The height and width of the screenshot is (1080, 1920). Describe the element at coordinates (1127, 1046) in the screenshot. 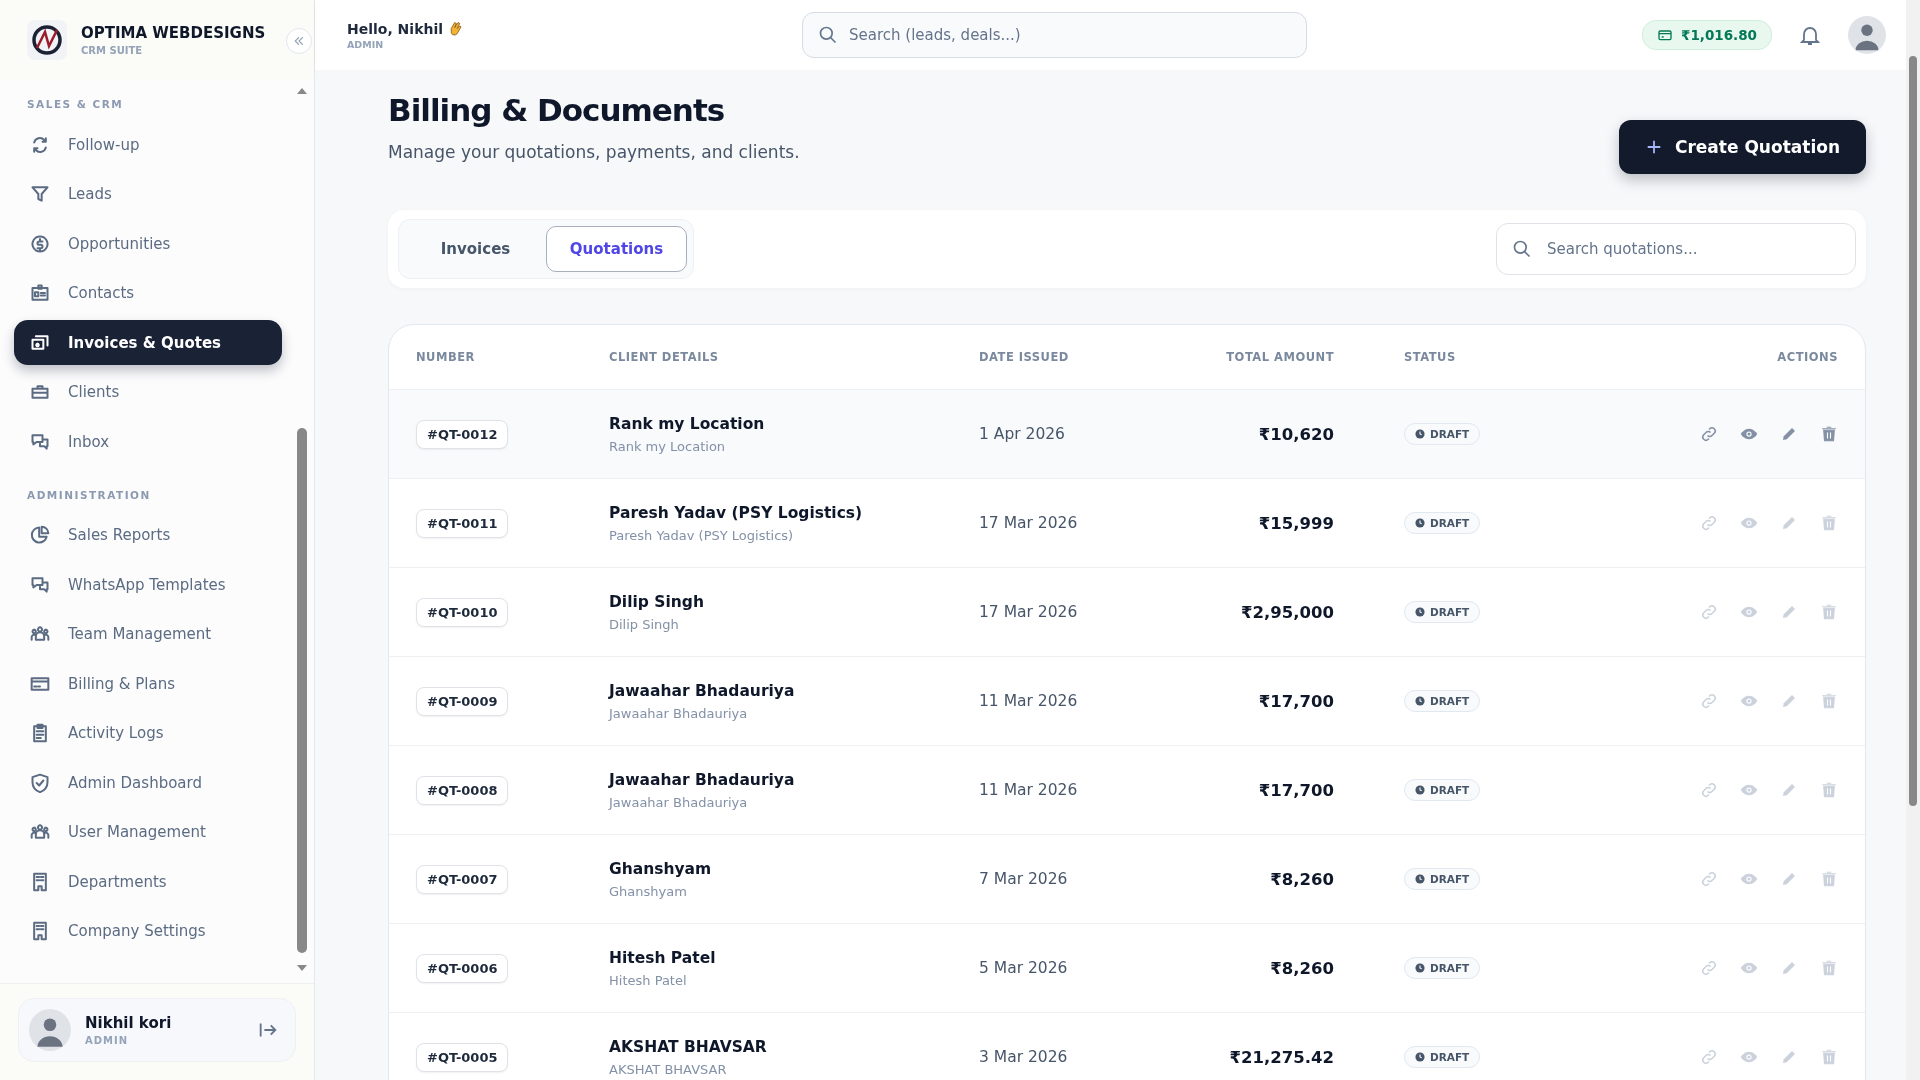

I see `table-row: #QT-0005 AKSHAT BHAVSAR AKSHAT BHAVSAR 3 Mar 2026 ₹21,275.42 DRAFT` at that location.